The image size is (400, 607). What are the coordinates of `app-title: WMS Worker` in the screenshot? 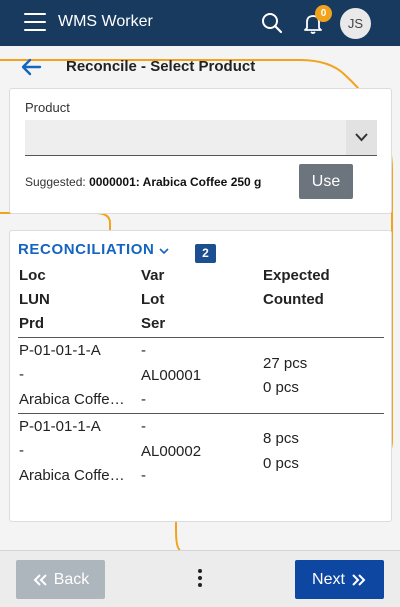 It's located at (105, 21).